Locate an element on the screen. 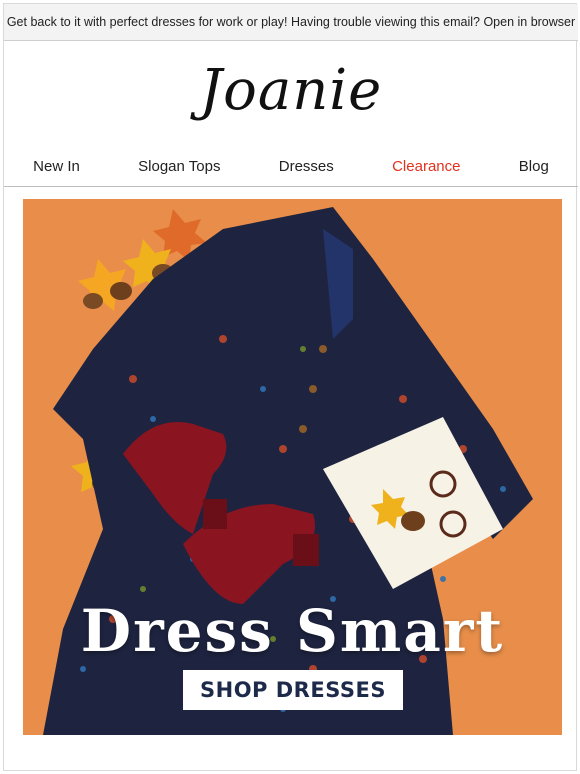 This screenshot has width=580, height=774. open-in-browser-link: Open in browser is located at coordinates (529, 22).